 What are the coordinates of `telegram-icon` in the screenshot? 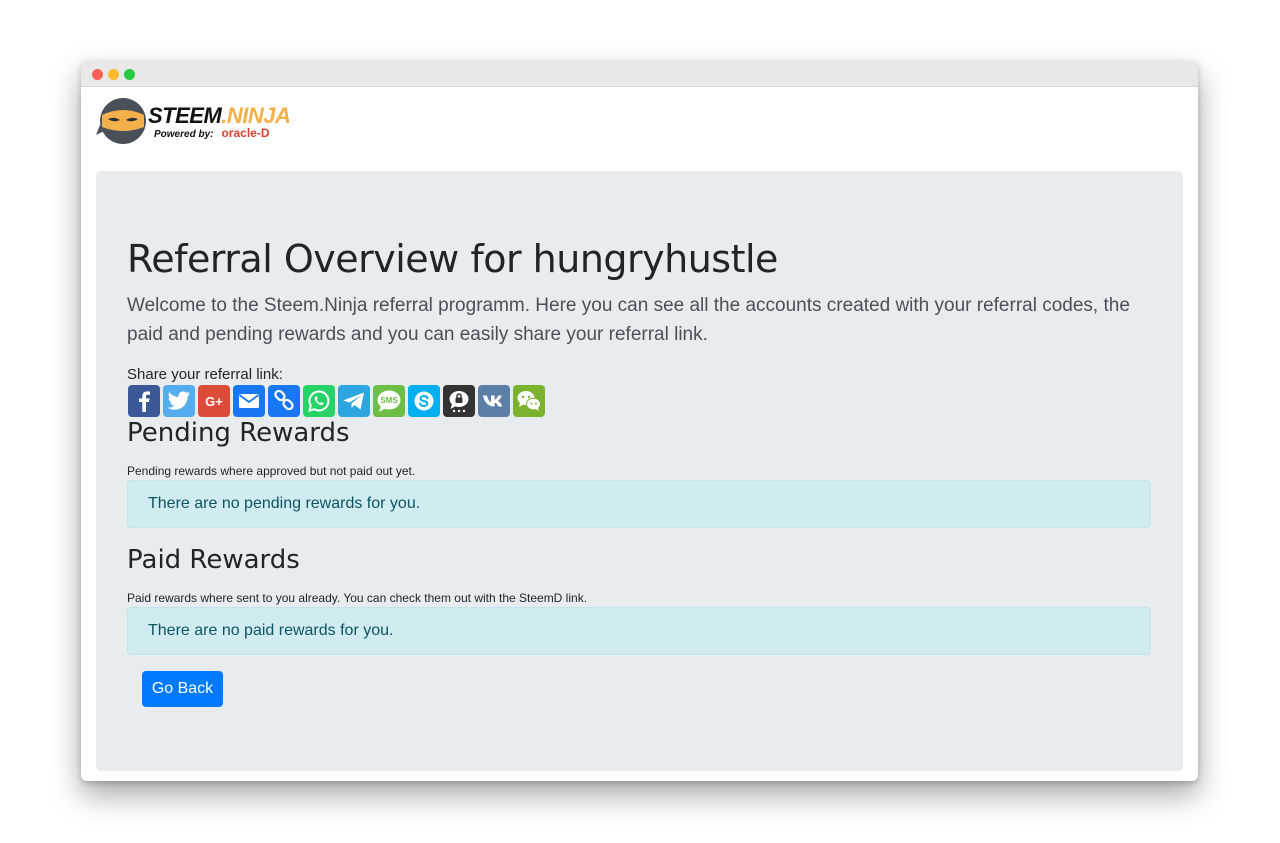 It's located at (353, 401).